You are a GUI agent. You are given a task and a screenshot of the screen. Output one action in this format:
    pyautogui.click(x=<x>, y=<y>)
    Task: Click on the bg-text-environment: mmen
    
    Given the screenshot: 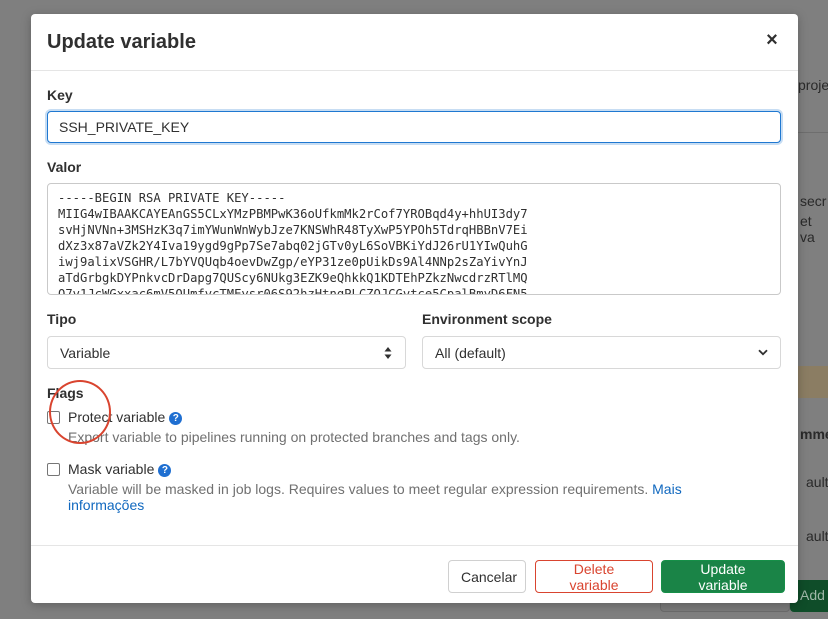 What is the action you would take?
    pyautogui.click(x=814, y=434)
    